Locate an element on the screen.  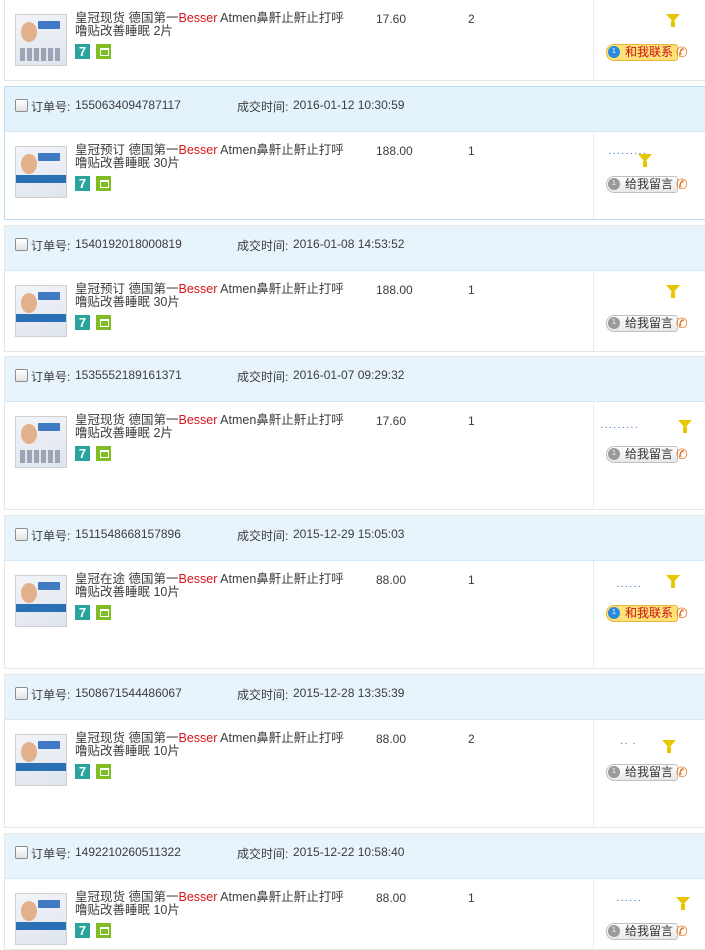
deal-time: 2016-01-12 10:30:59 is located at coordinates (349, 105).